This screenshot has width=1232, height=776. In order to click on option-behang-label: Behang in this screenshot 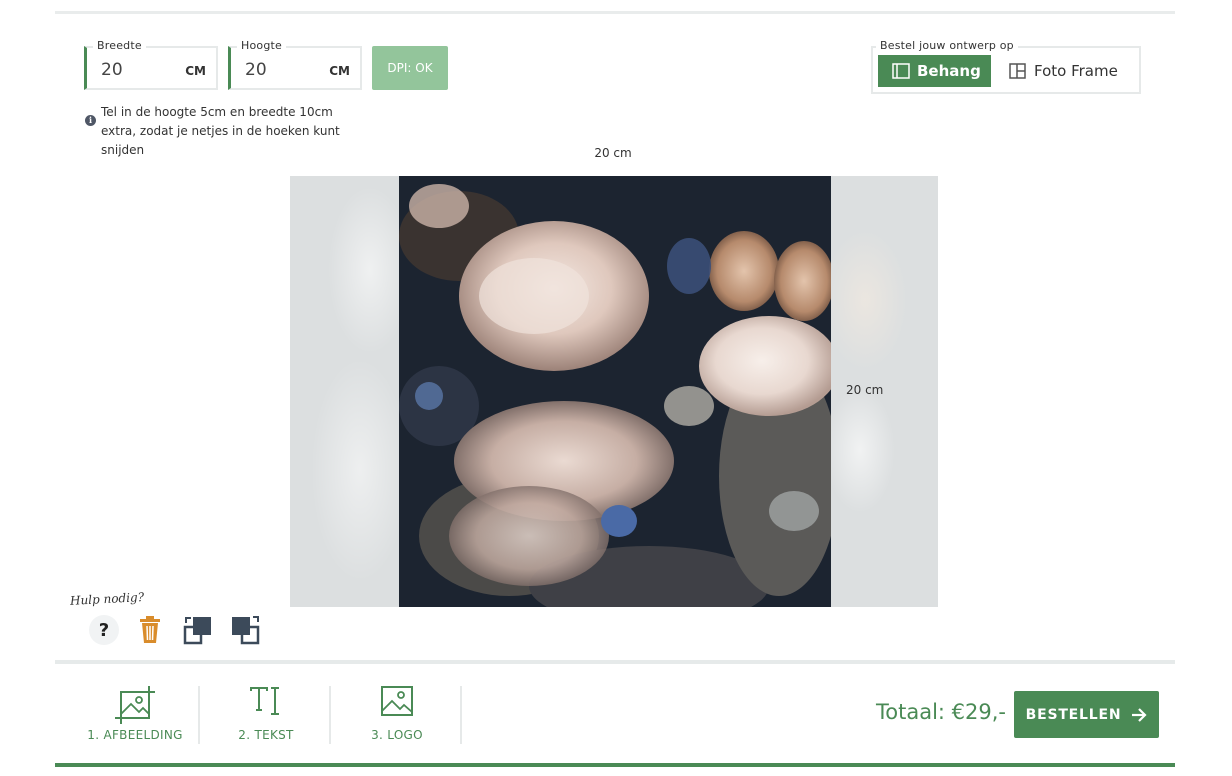, I will do `click(949, 71)`.